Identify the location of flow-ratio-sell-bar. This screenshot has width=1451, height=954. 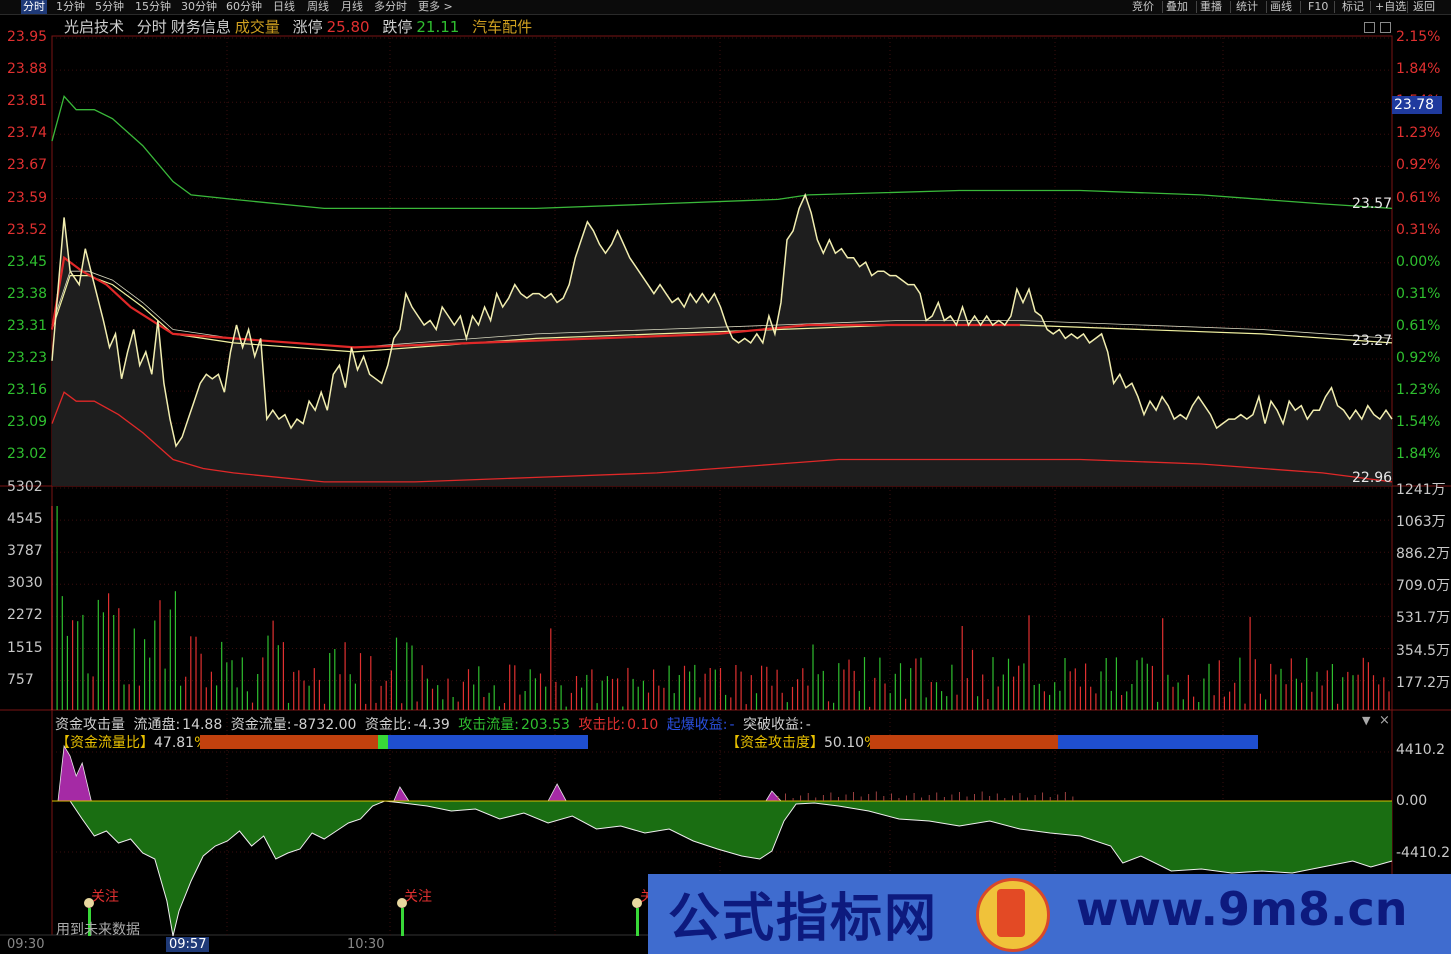
(289, 742).